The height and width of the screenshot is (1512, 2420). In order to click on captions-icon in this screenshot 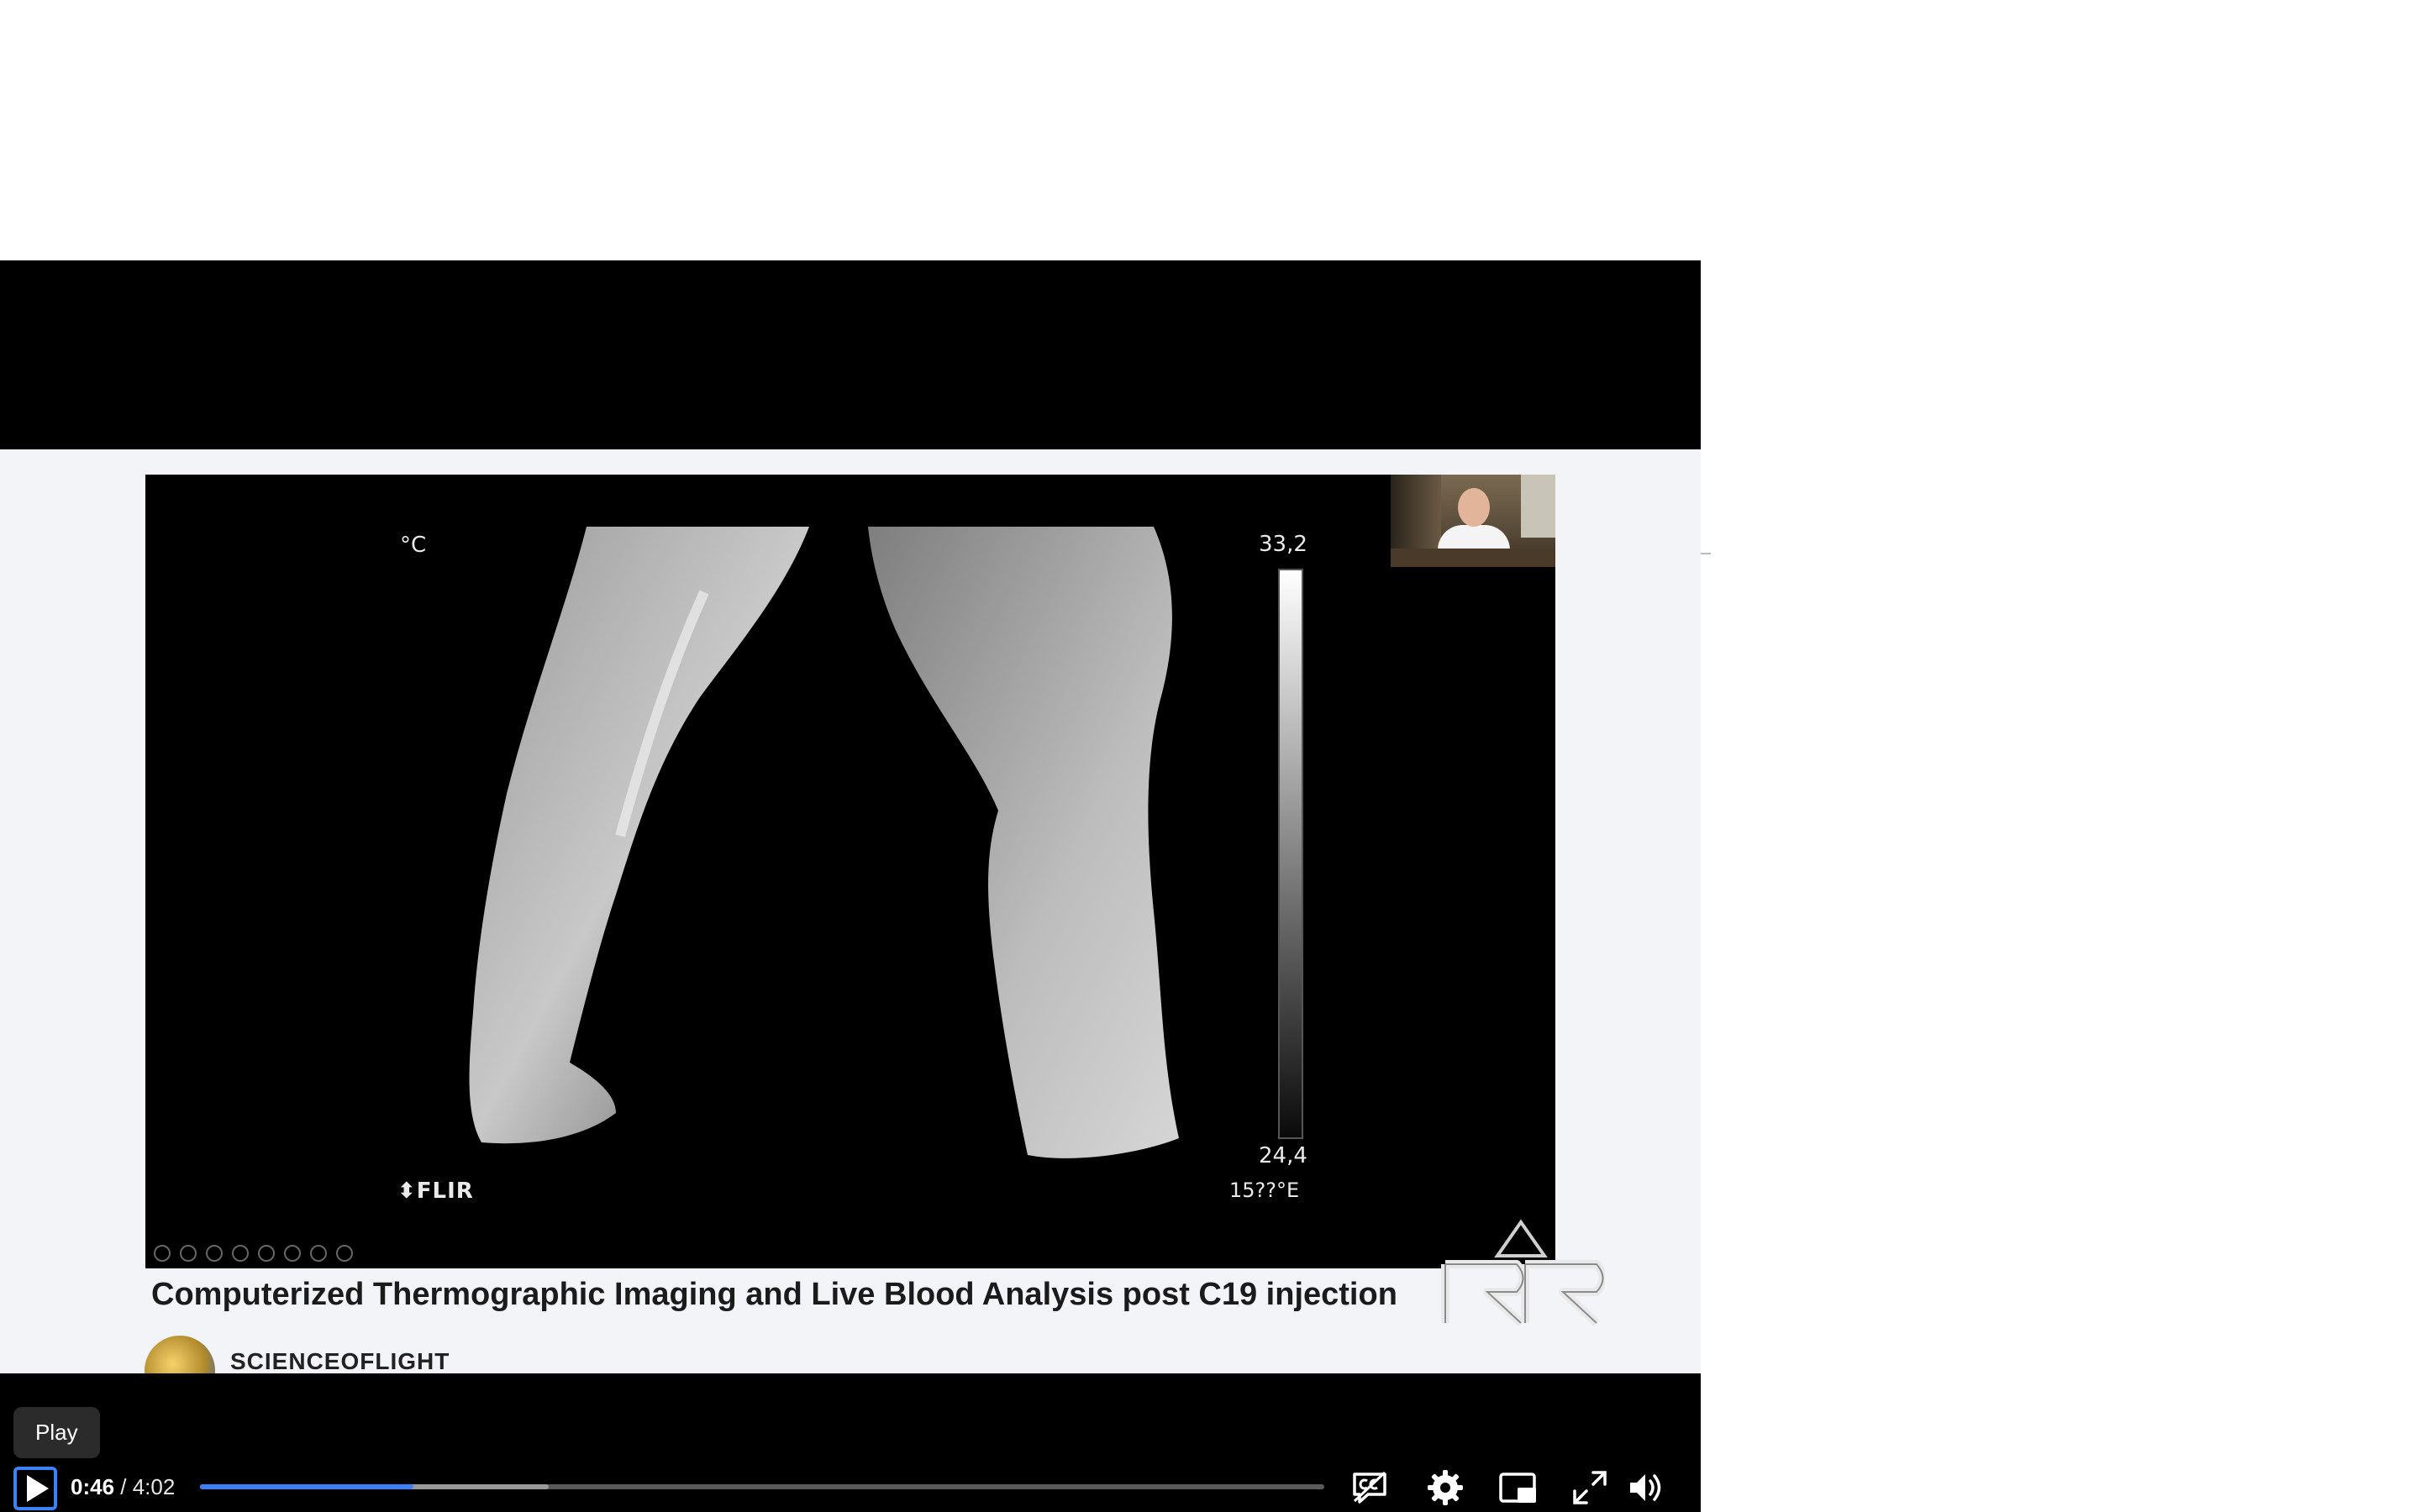, I will do `click(1369, 1487)`.